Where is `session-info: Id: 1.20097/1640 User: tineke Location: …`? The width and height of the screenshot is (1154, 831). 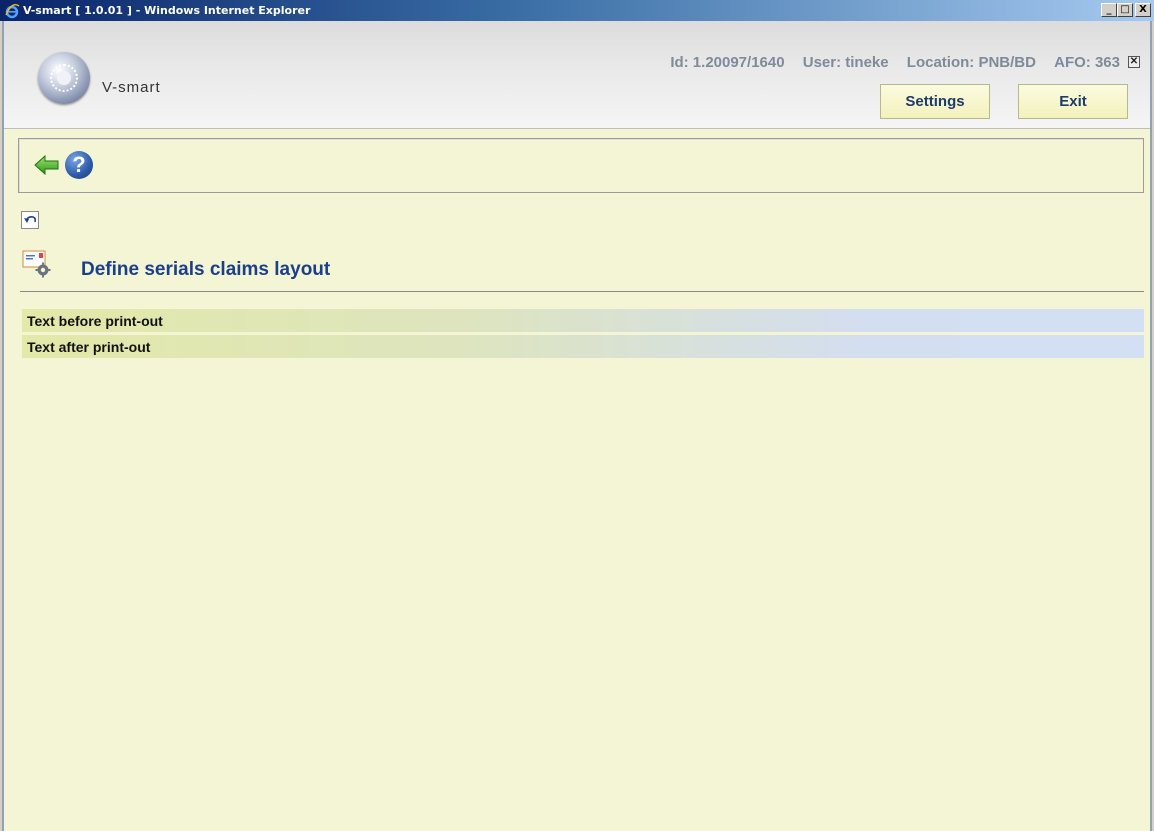 session-info: Id: 1.20097/1640 User: tineke Location: … is located at coordinates (895, 62).